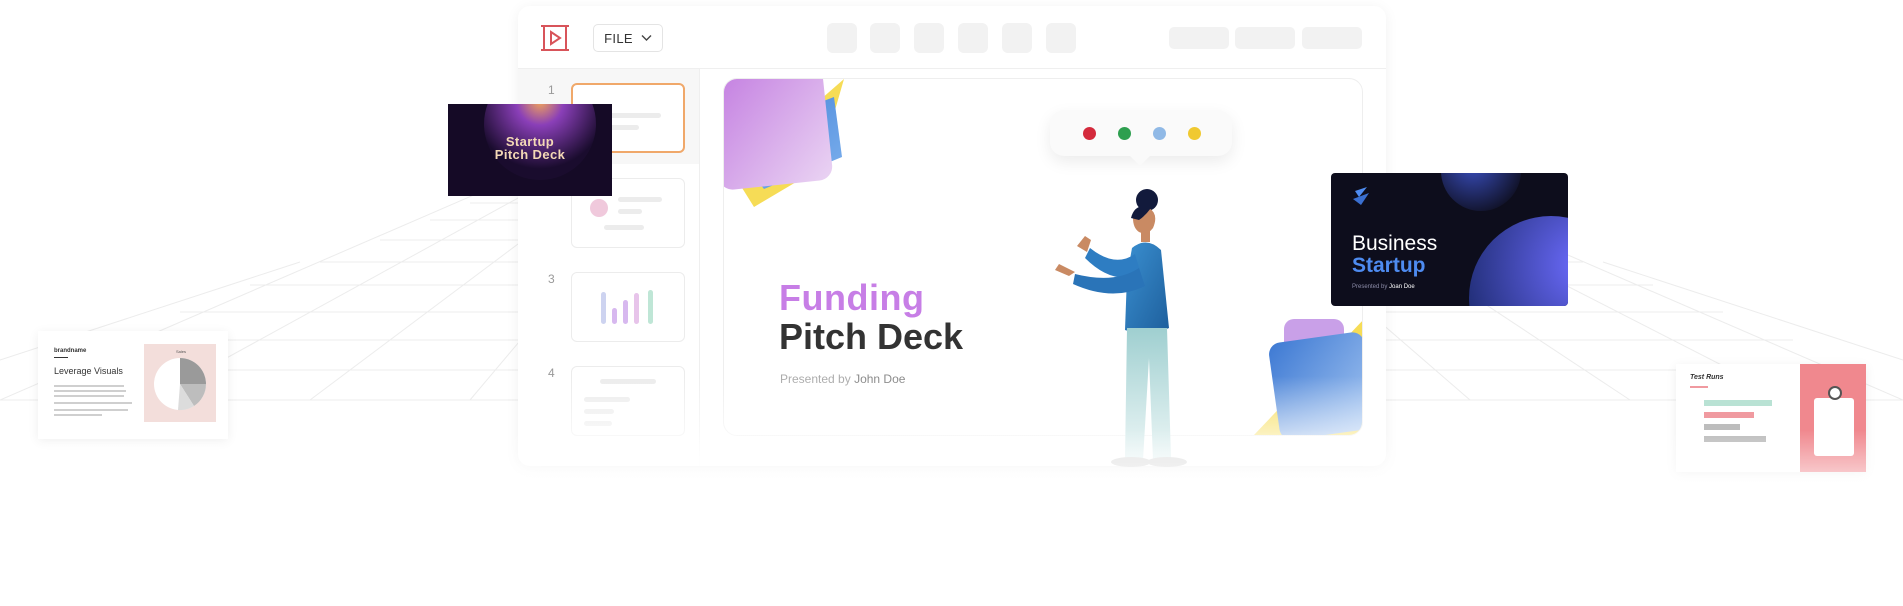 This screenshot has height=606, width=1903. I want to click on visuals-chart-panel, so click(180, 383).